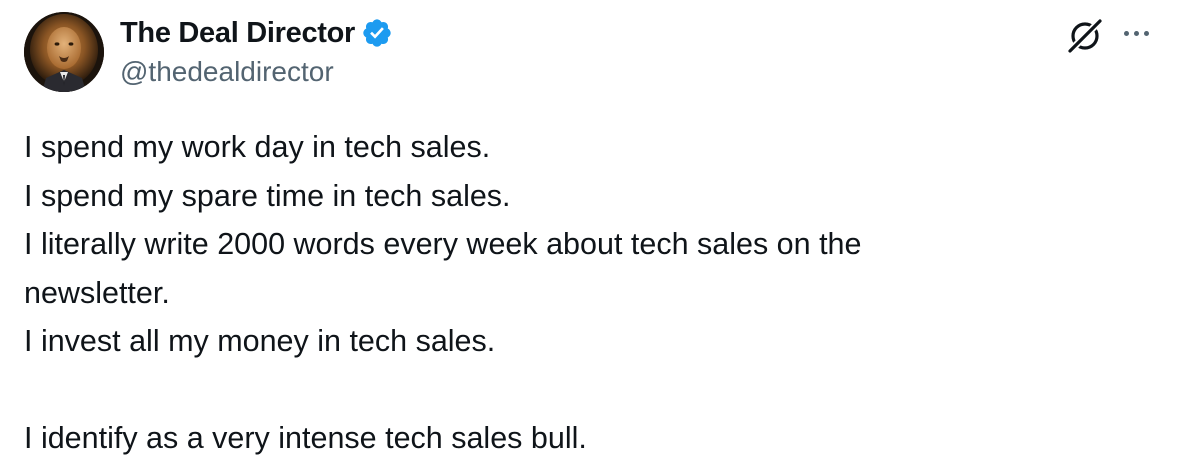 This screenshot has height=468, width=1180. I want to click on author-avatar, so click(64, 52).